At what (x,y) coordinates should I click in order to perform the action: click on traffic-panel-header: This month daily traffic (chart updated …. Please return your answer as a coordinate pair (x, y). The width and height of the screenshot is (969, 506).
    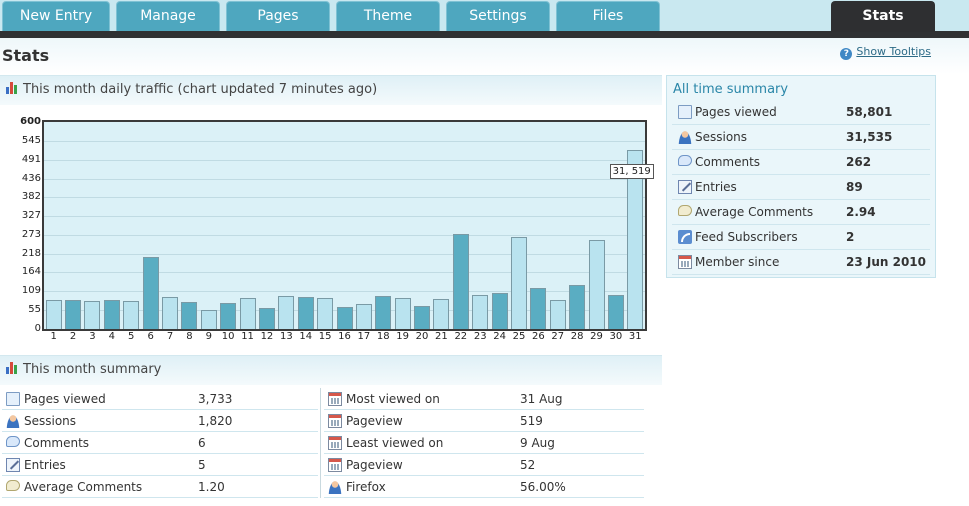
    Looking at the image, I should click on (331, 90).